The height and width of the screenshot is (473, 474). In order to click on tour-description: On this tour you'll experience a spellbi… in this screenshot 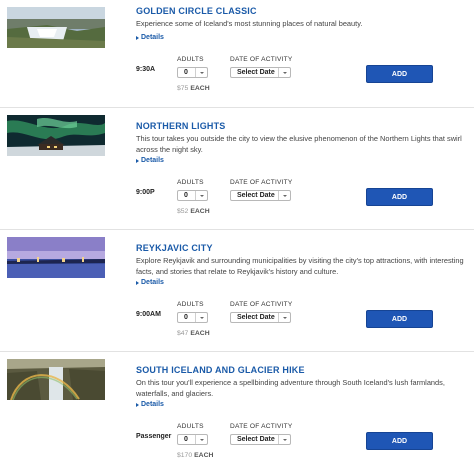, I will do `click(290, 388)`.